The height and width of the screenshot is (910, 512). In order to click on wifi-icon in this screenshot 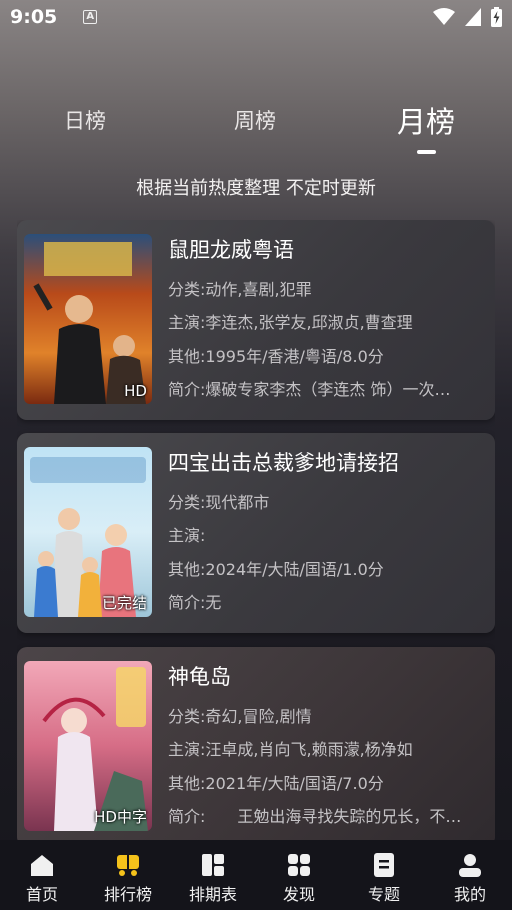, I will do `click(444, 16)`.